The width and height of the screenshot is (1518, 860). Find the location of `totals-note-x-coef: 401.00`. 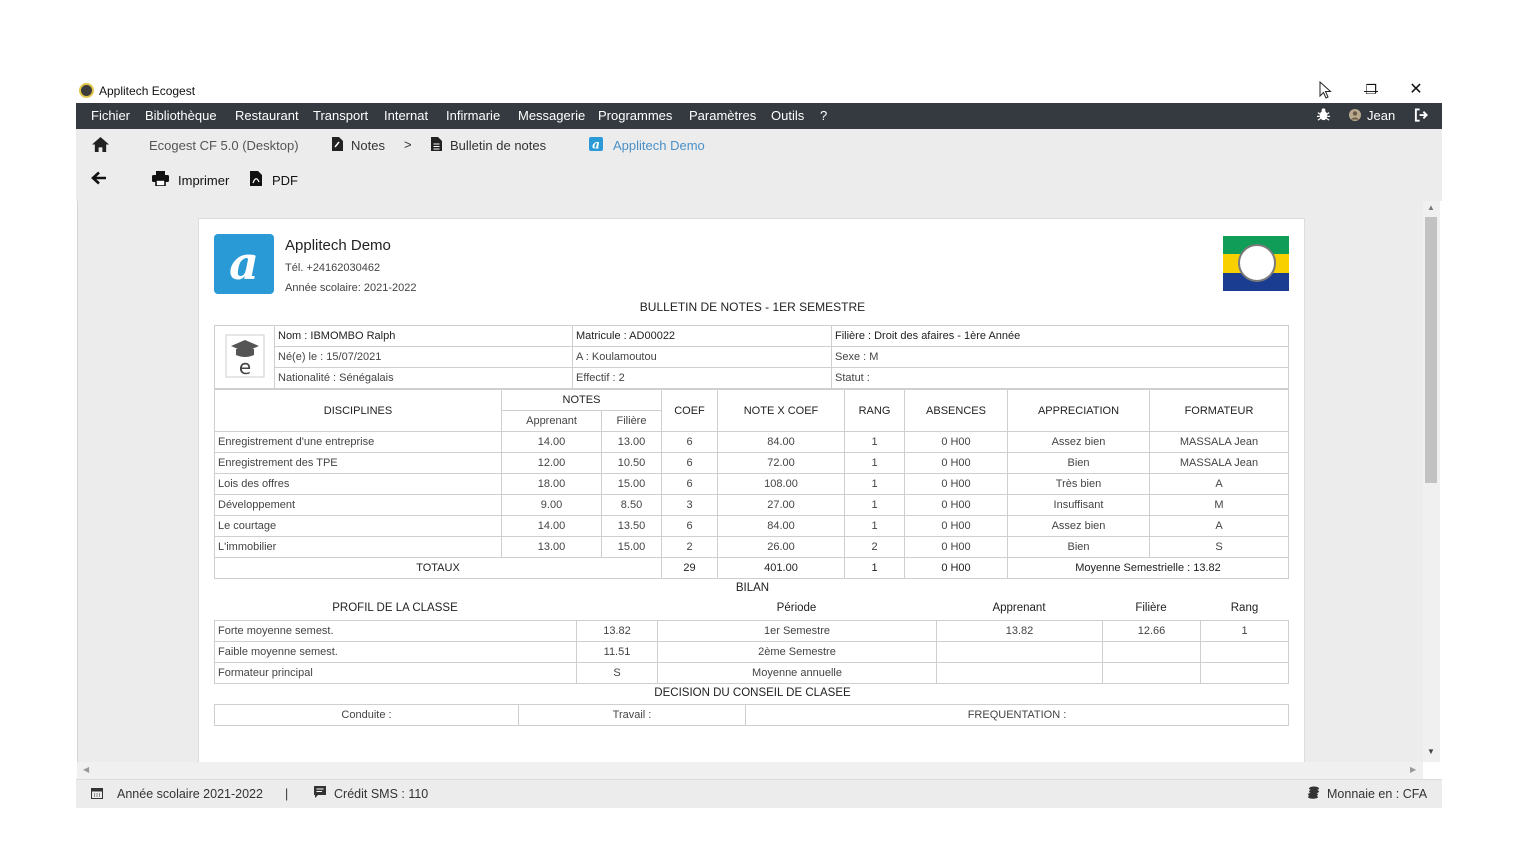

totals-note-x-coef: 401.00 is located at coordinates (781, 568).